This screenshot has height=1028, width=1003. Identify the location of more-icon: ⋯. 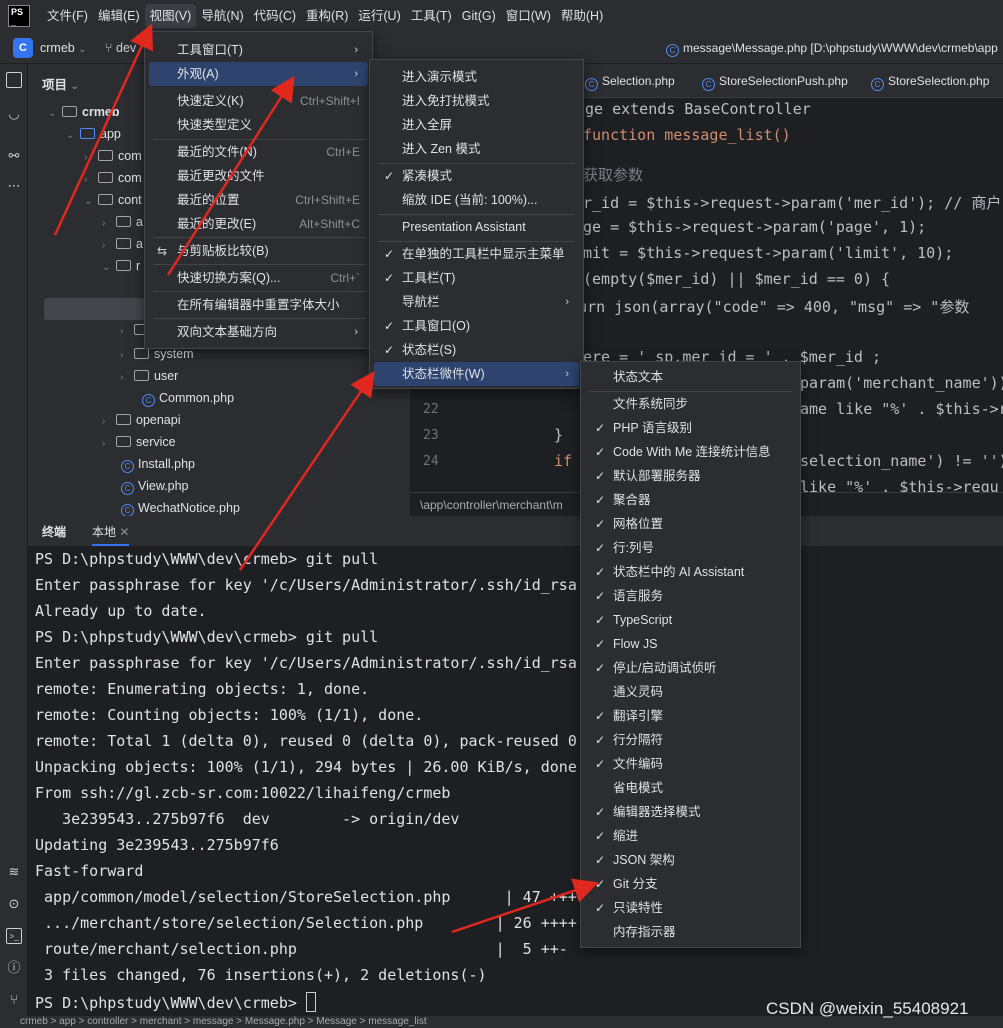
(14, 186).